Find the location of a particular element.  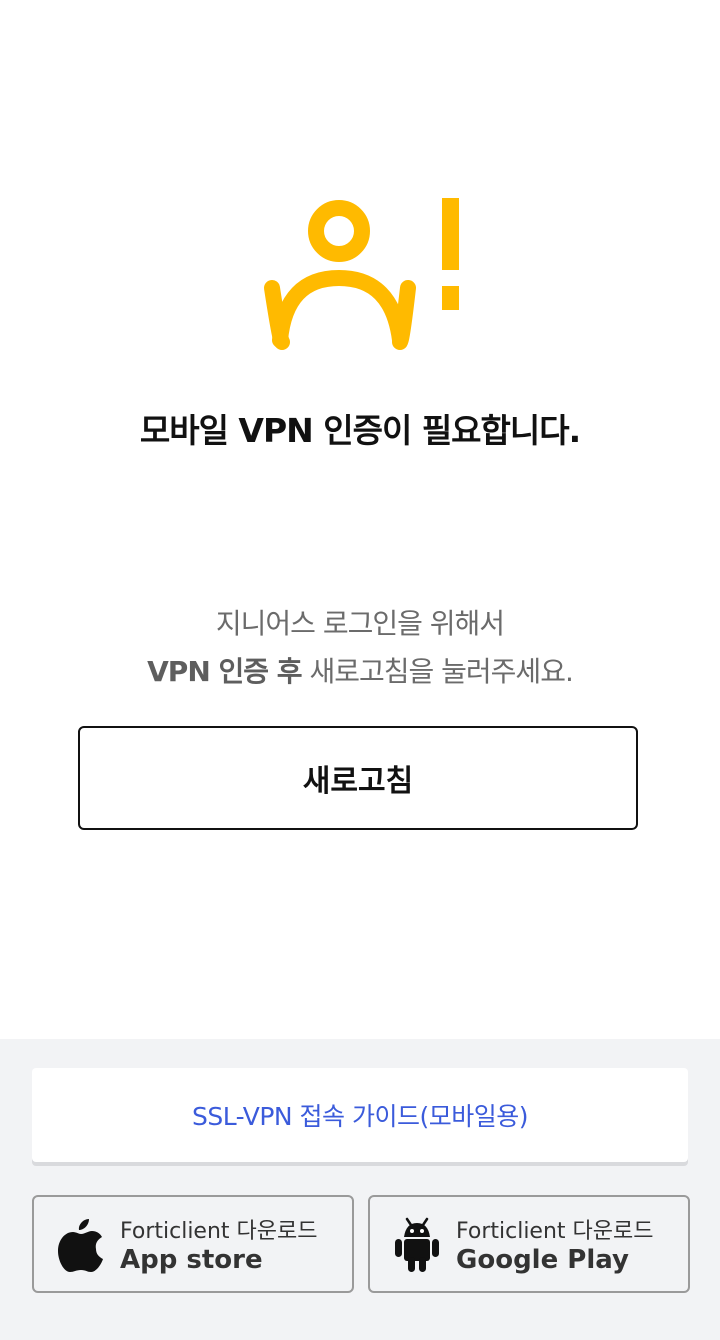

instruction-line-2: VPN 인증 후 새로고침을 눌러주세요. is located at coordinates (360, 672).